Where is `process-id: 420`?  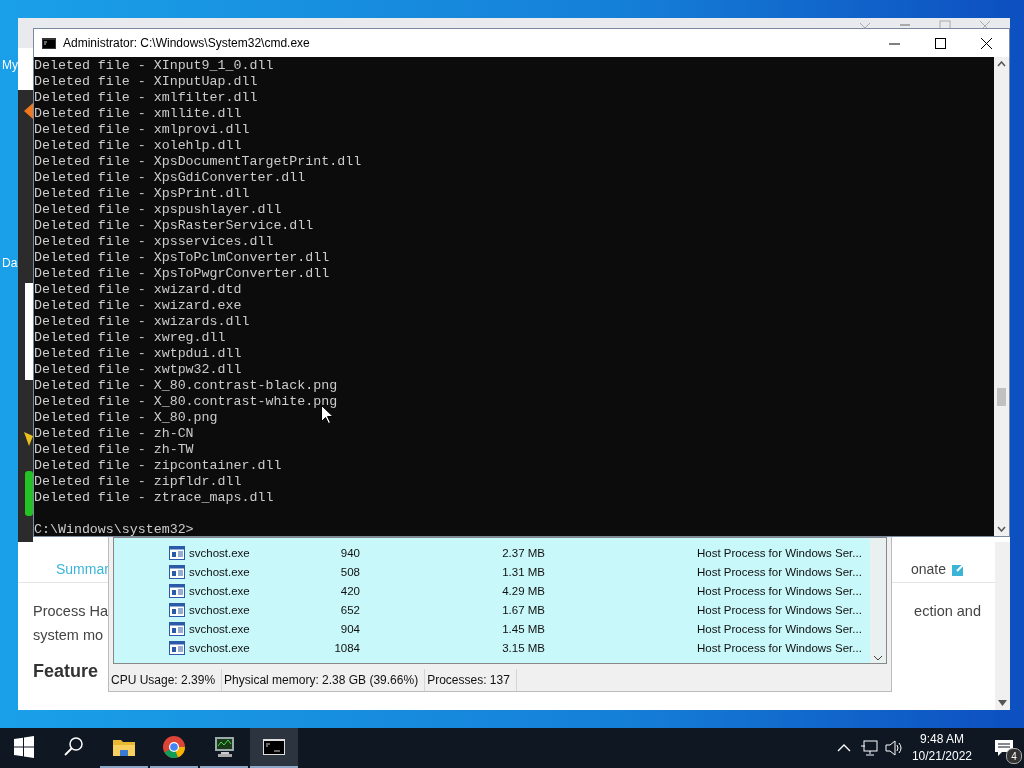
process-id: 420 is located at coordinates (349, 590).